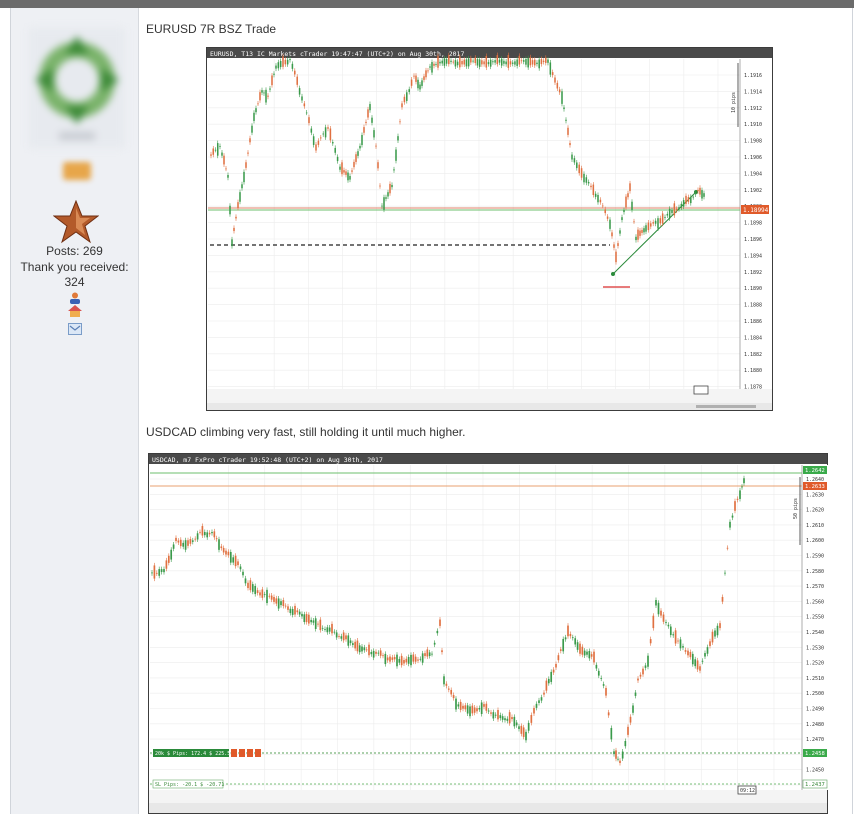  Describe the element at coordinates (242, 753) in the screenshot. I see `chart2-modify-icon` at that location.